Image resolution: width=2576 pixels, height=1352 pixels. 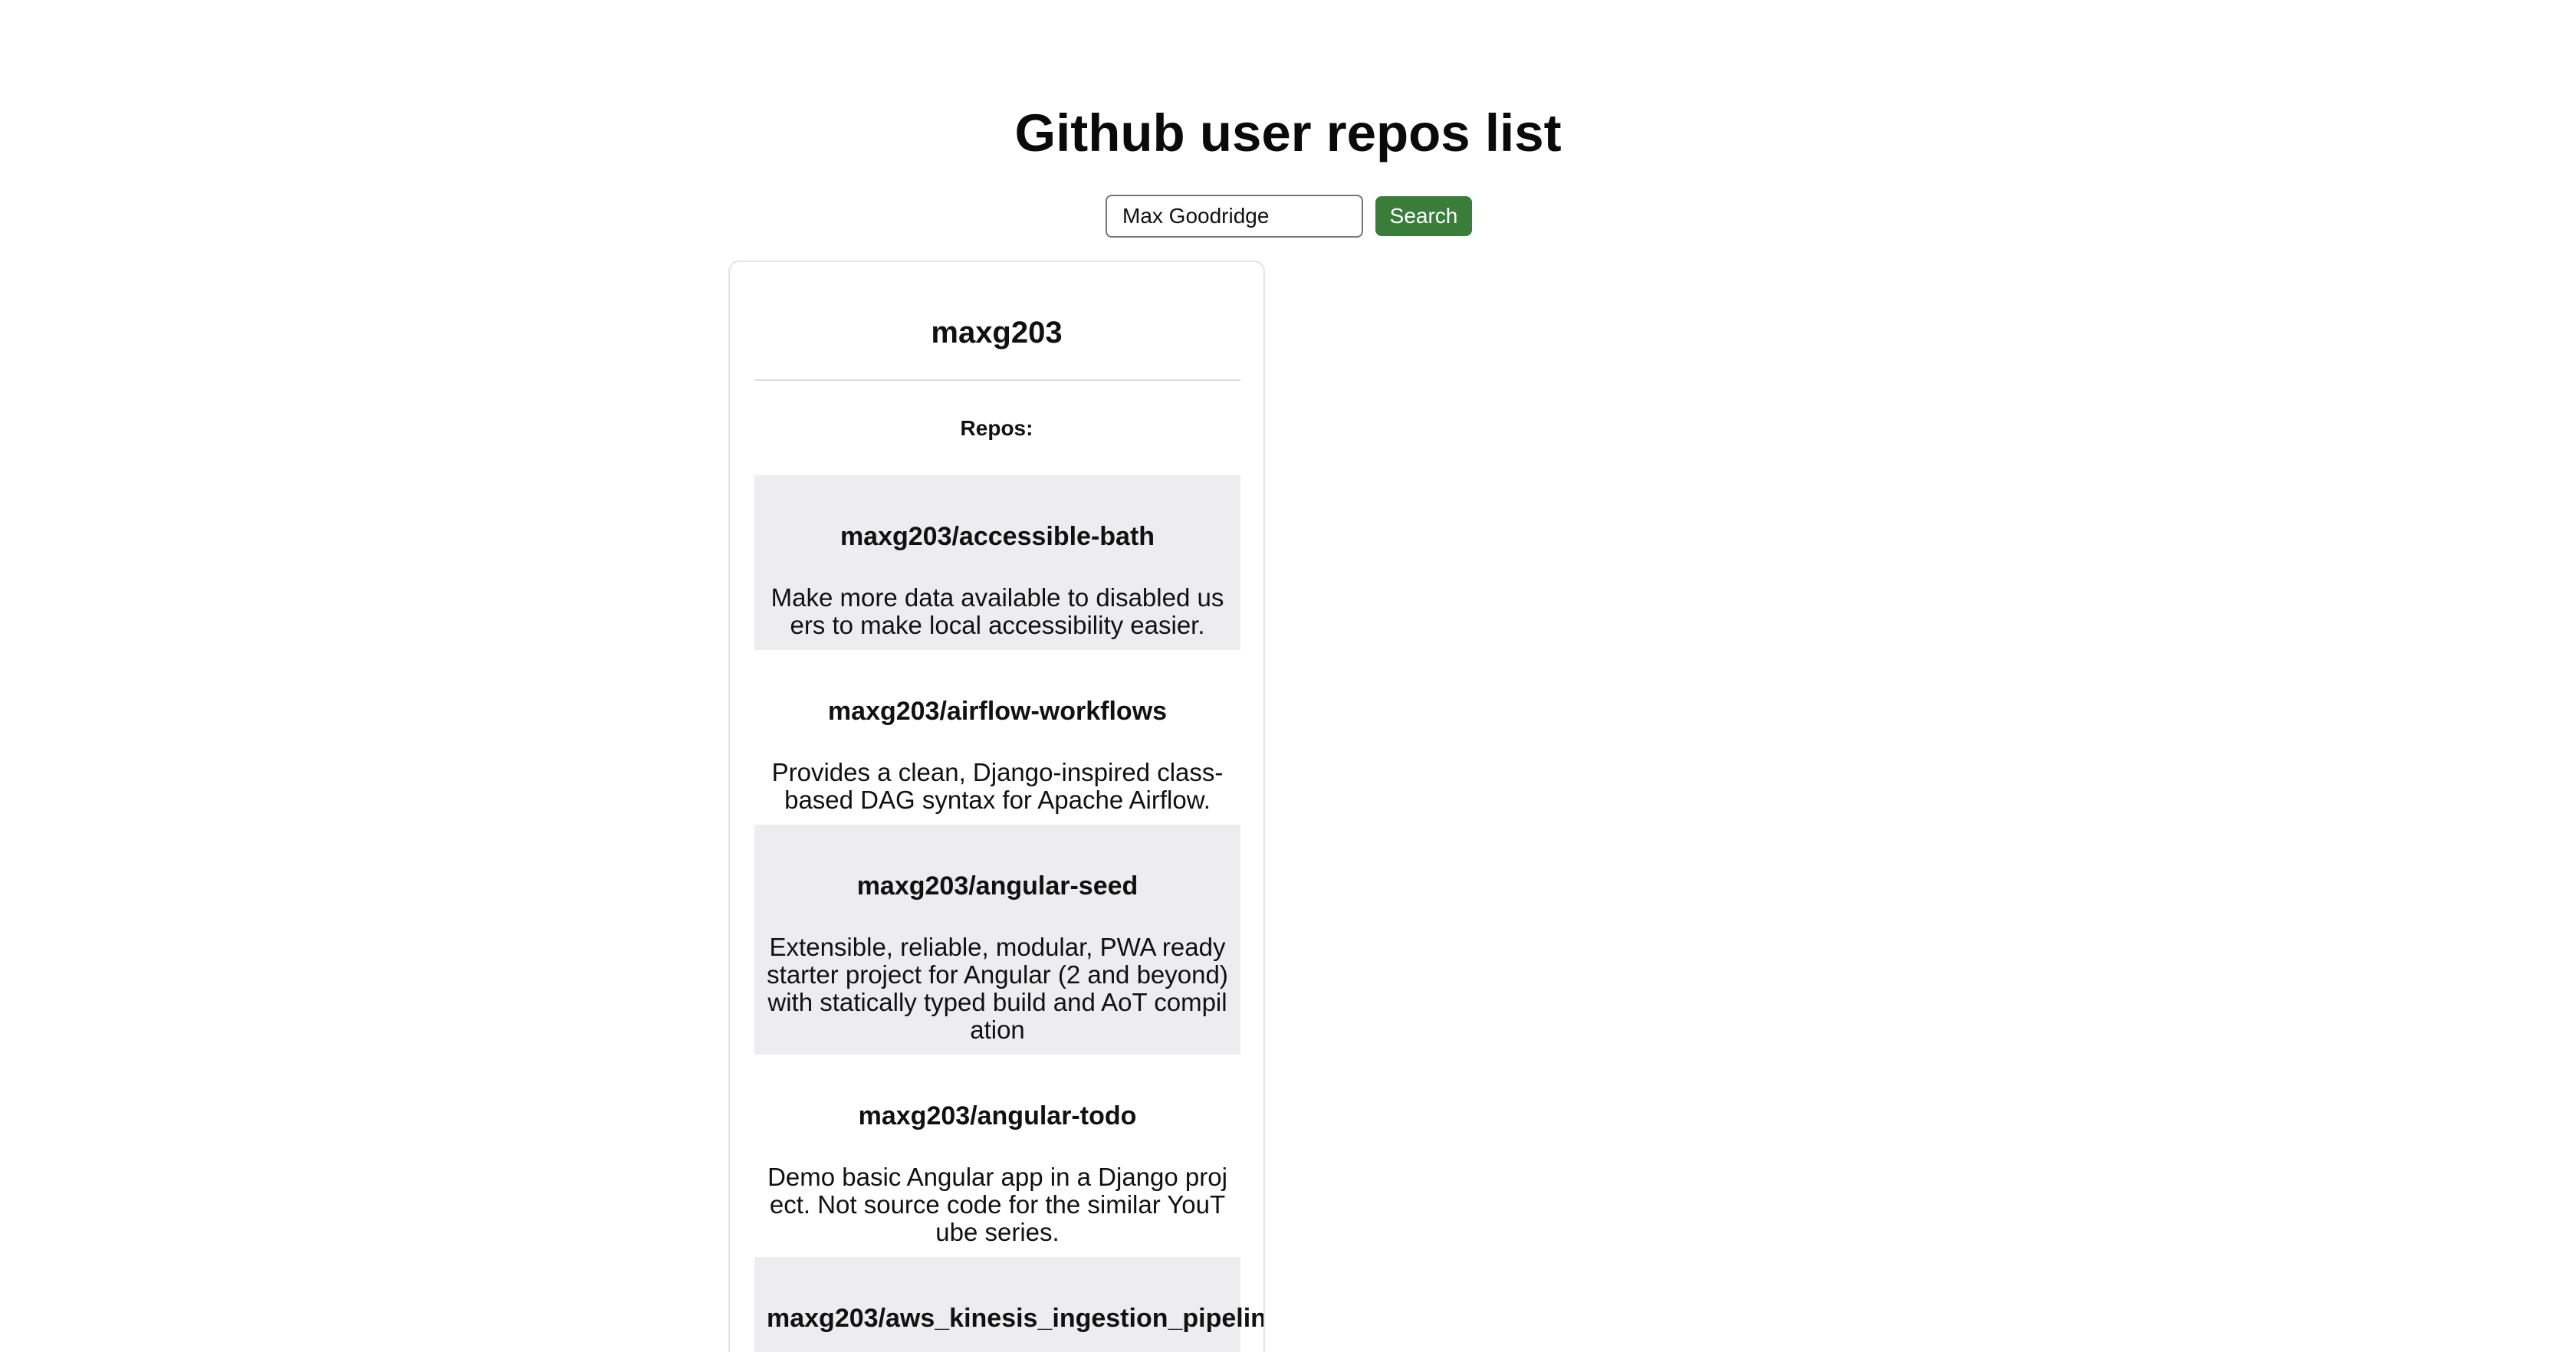 What do you see at coordinates (1016, 1318) in the screenshot?
I see `repo-name: maxg203/aws_kinesis_ingestion_pipeline` at bounding box center [1016, 1318].